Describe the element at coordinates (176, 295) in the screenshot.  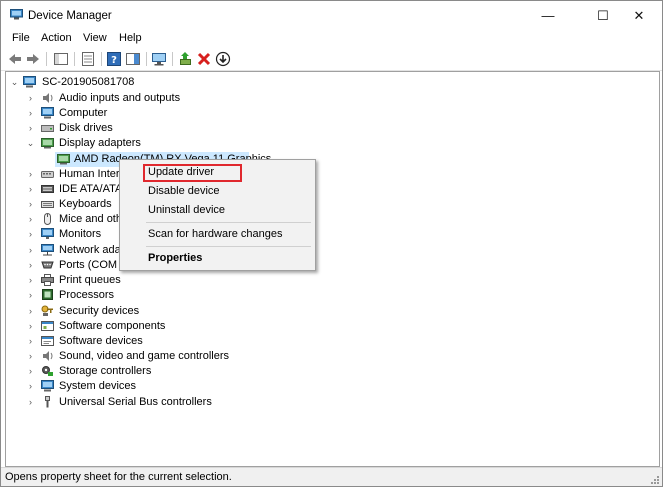
I see `tree-item-processors: › Processors` at that location.